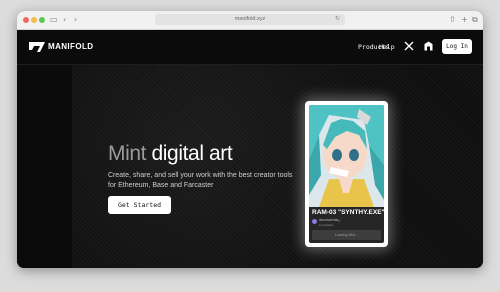 This screenshot has height=292, width=500. I want to click on sidebar-icon: ▭, so click(54, 20).